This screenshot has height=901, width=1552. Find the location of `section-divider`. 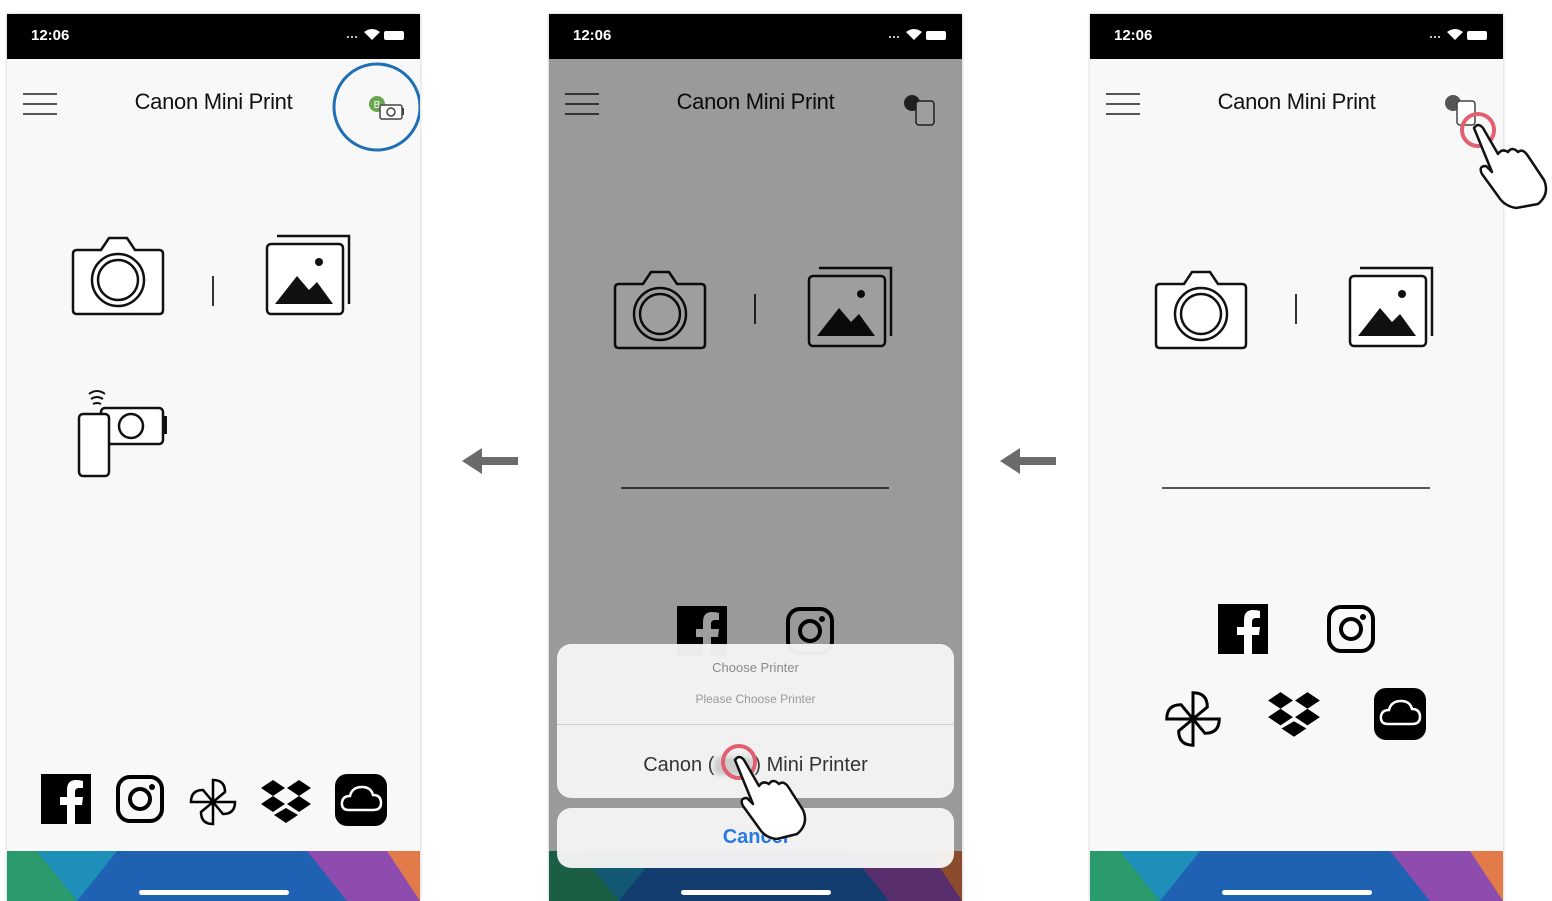

section-divider is located at coordinates (1296, 488).